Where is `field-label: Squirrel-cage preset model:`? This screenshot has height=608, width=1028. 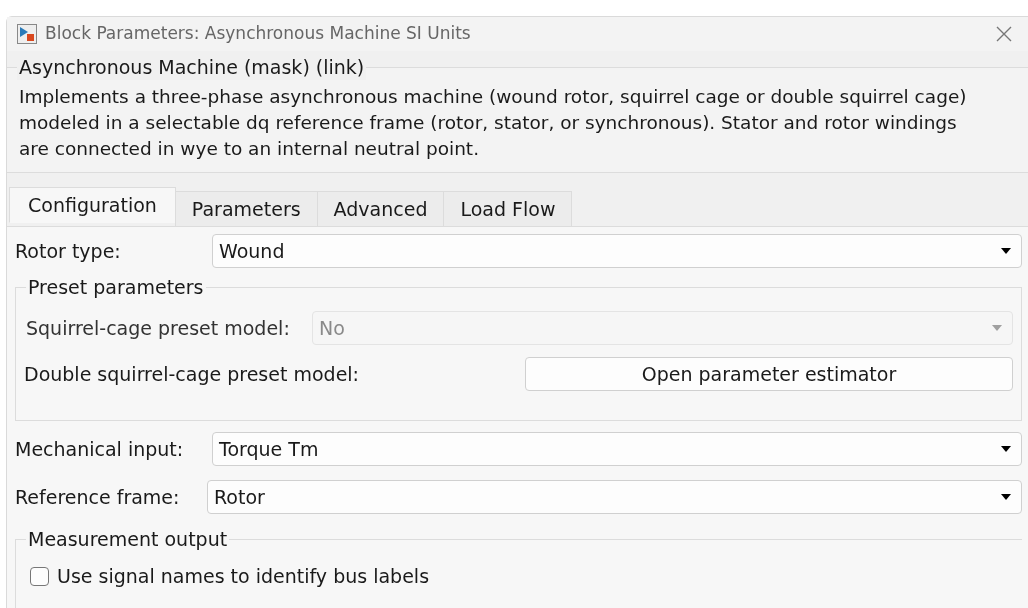 field-label: Squirrel-cage preset model: is located at coordinates (158, 328).